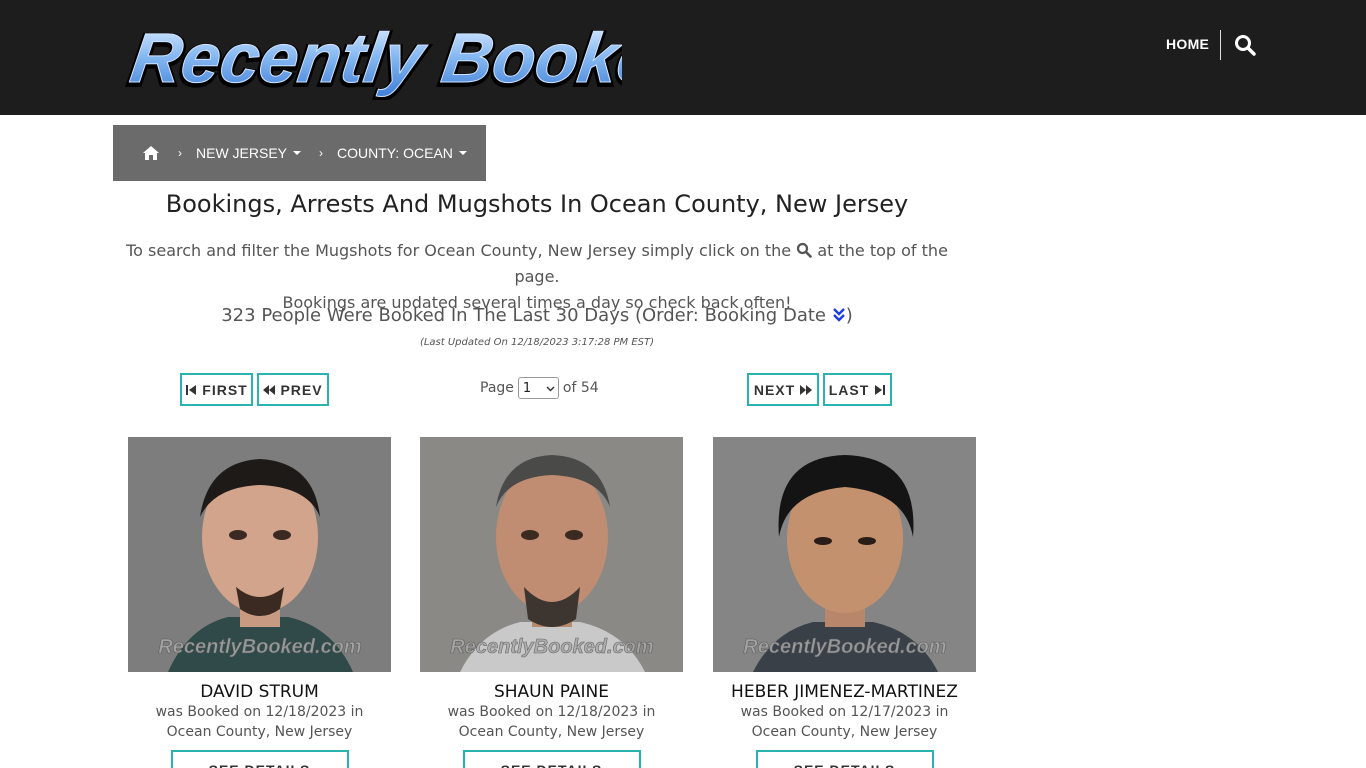 The image size is (1366, 768). What do you see at coordinates (527, 388) in the screenshot?
I see `page-select-value: 1` at bounding box center [527, 388].